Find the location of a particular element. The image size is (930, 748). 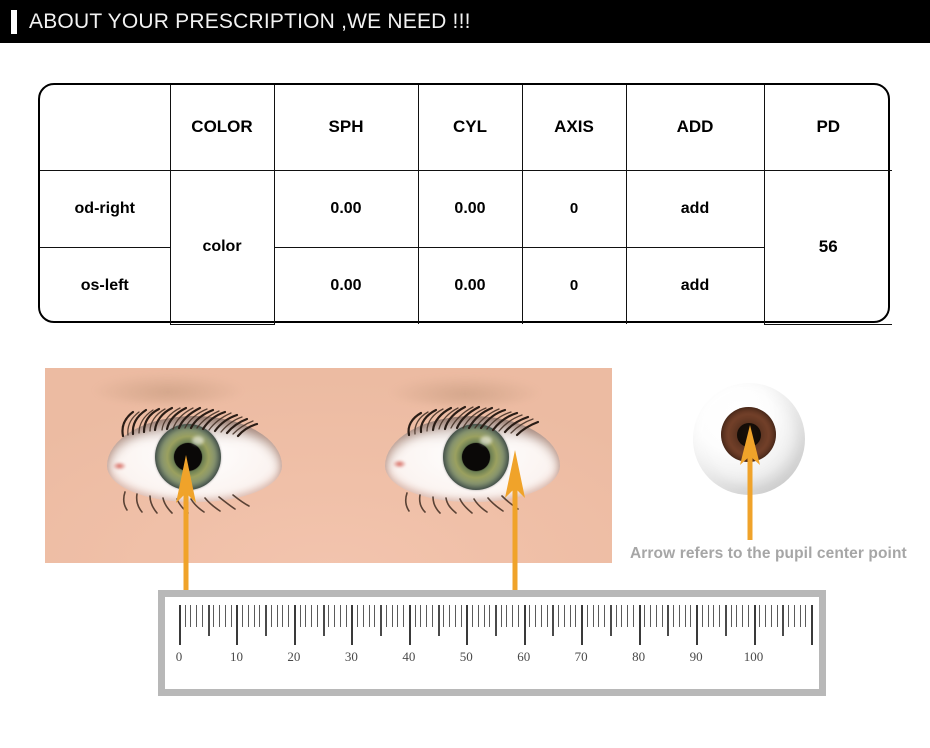

cell-add-os: add is located at coordinates (694, 285).